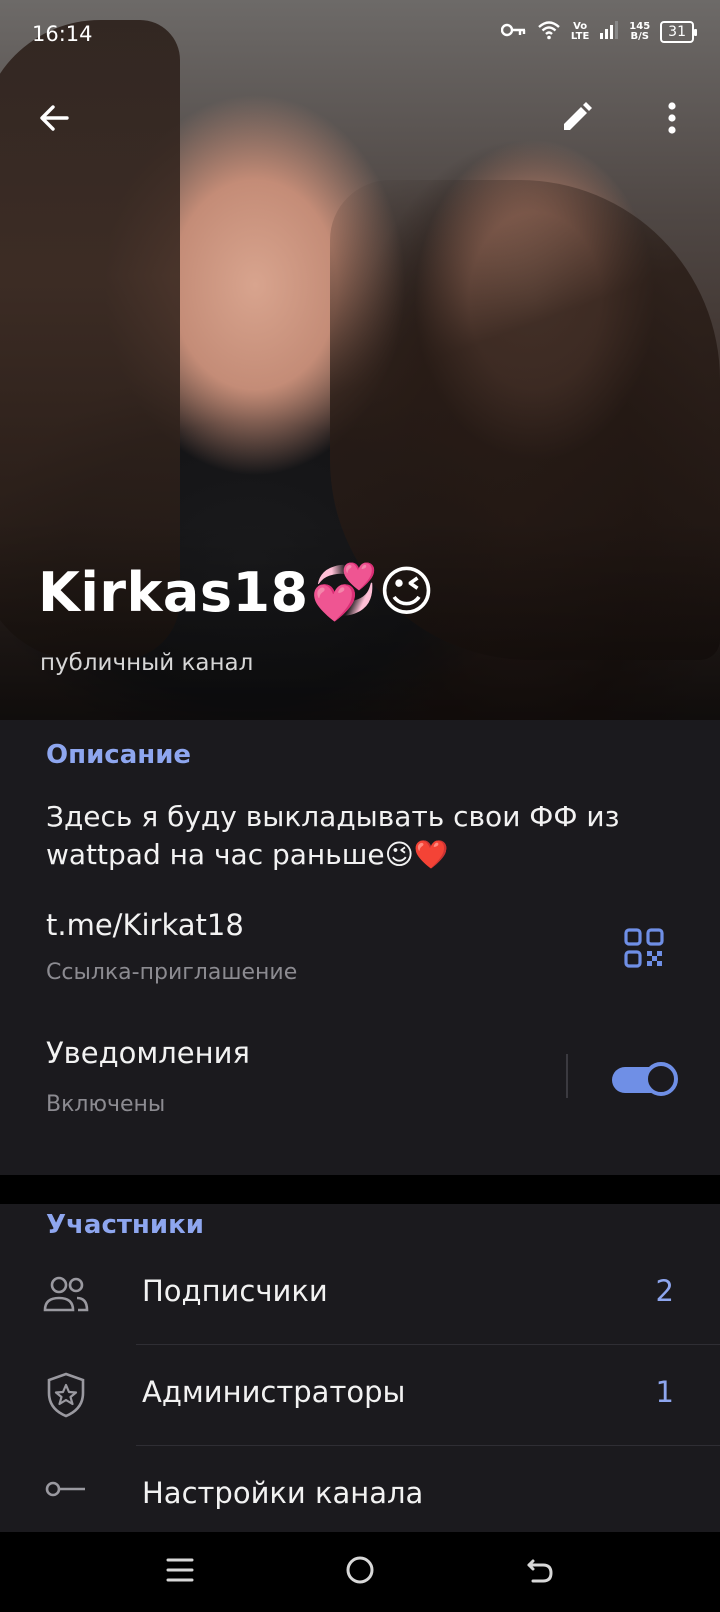 Image resolution: width=720 pixels, height=1612 pixels. I want to click on key-status-icon, so click(513, 32).